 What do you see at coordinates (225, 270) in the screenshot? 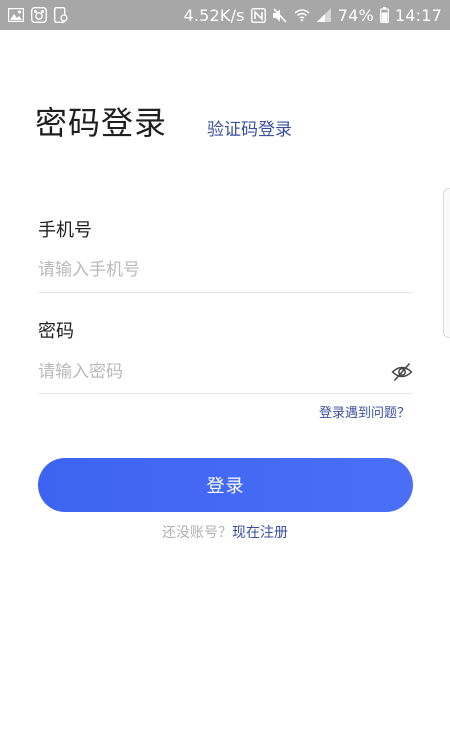
I see `phone-input` at bounding box center [225, 270].